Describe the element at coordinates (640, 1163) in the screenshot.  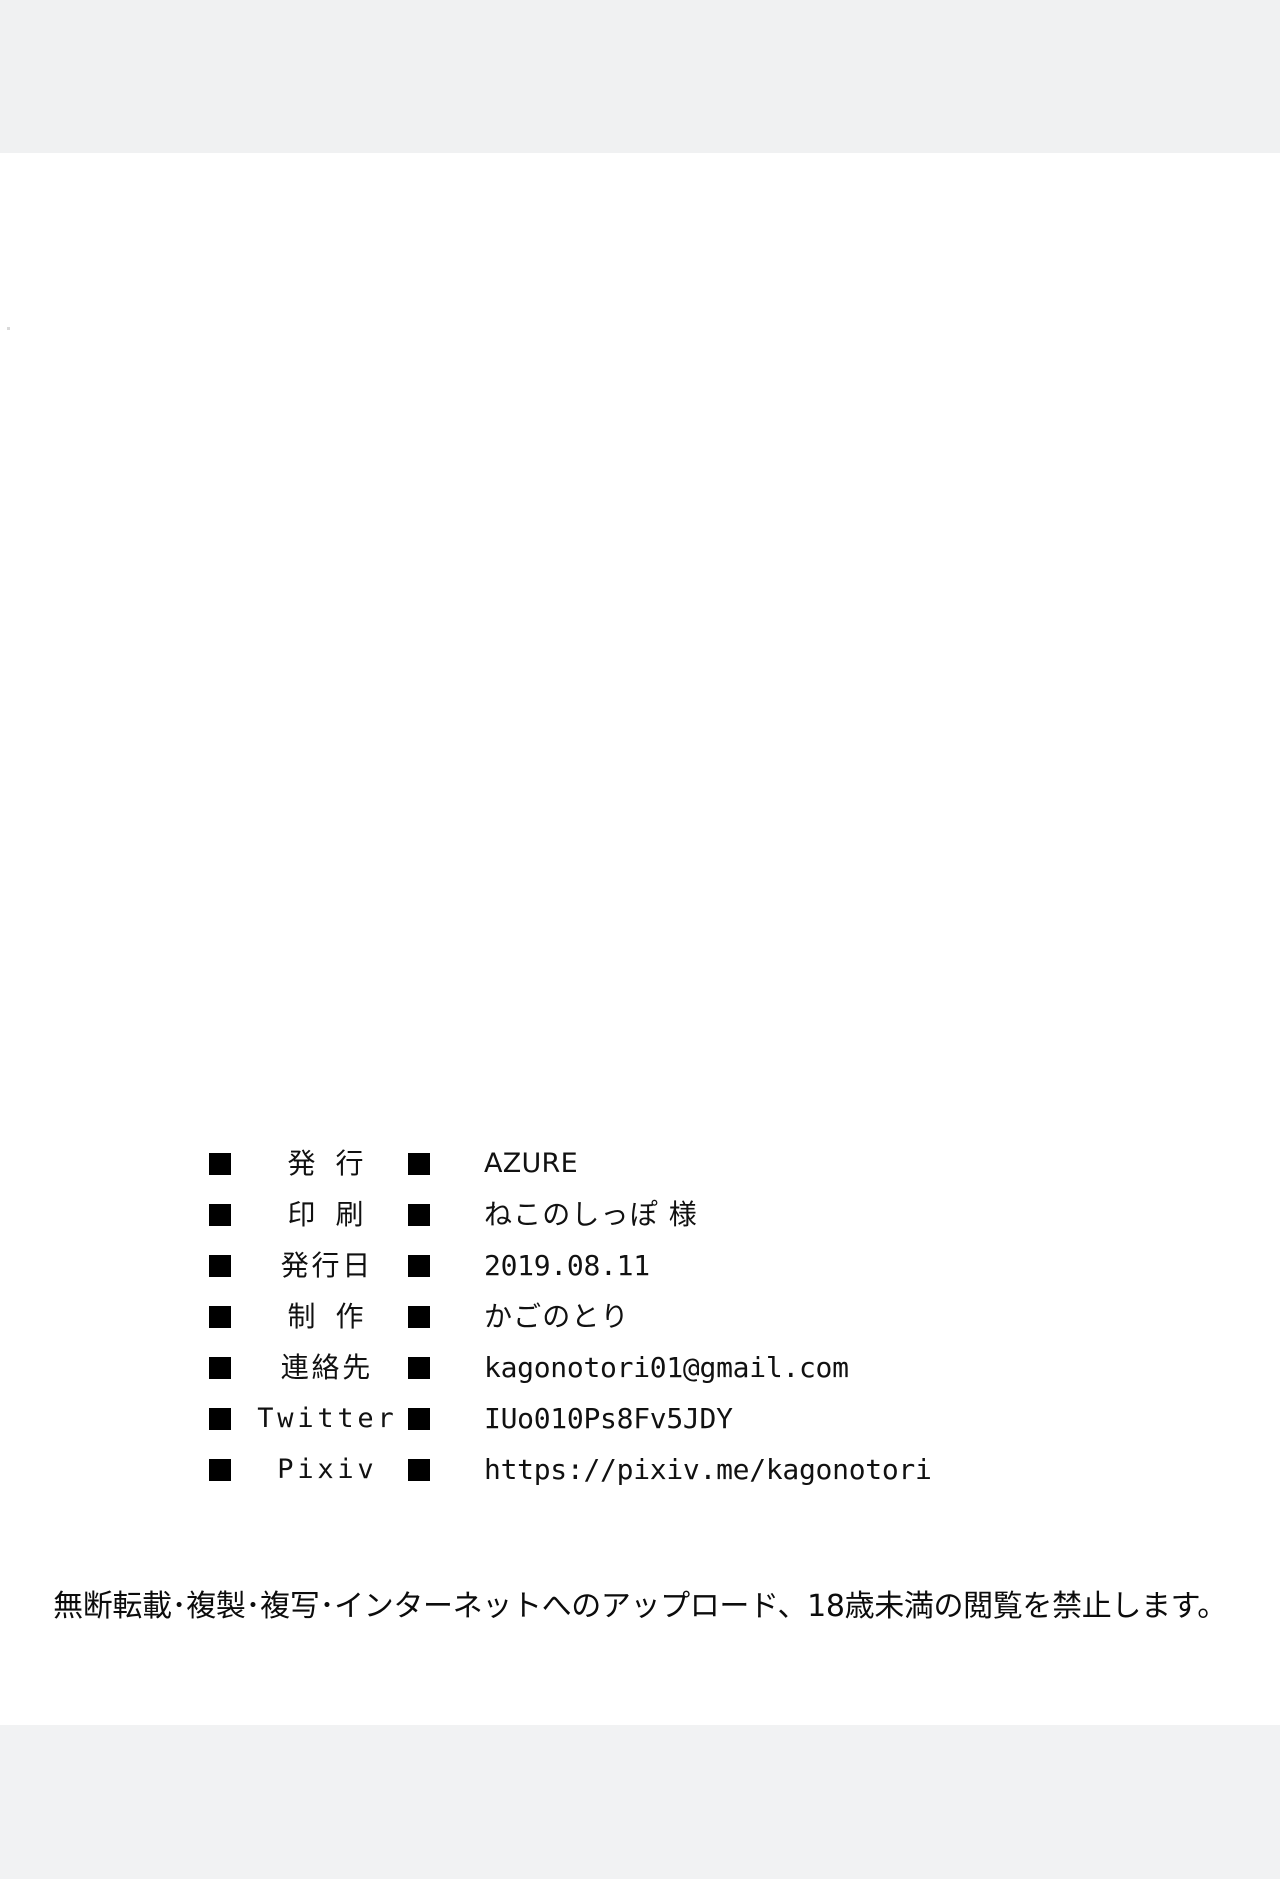
I see `colophon-row: 発 行 AZURE` at that location.